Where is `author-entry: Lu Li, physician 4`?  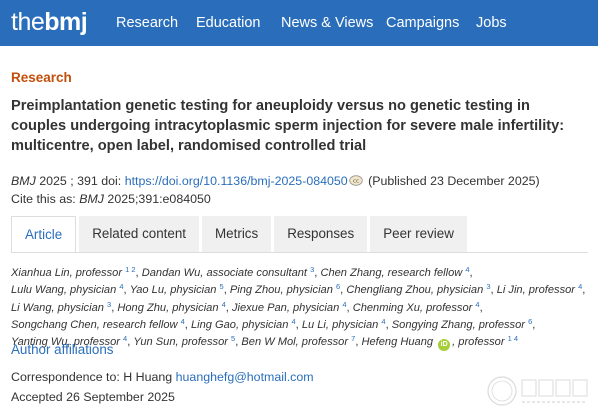
author-entry: Lu Li, physician 4 is located at coordinates (343, 324).